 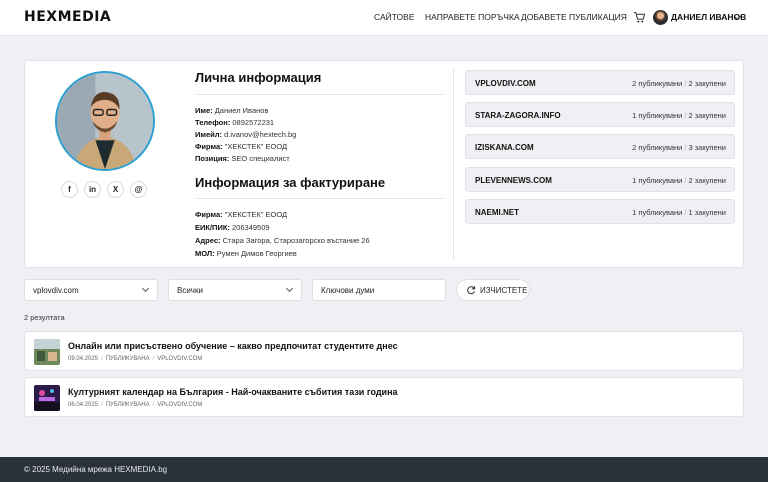 I want to click on threads-icon: @, so click(x=138, y=189).